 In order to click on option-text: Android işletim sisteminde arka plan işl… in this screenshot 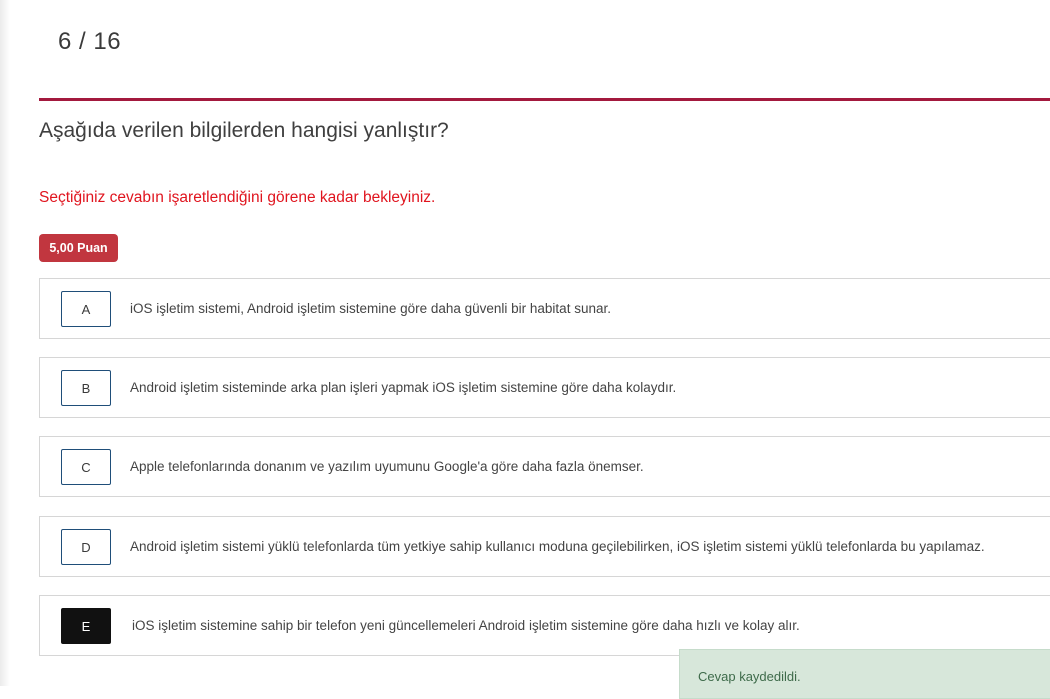, I will do `click(403, 387)`.